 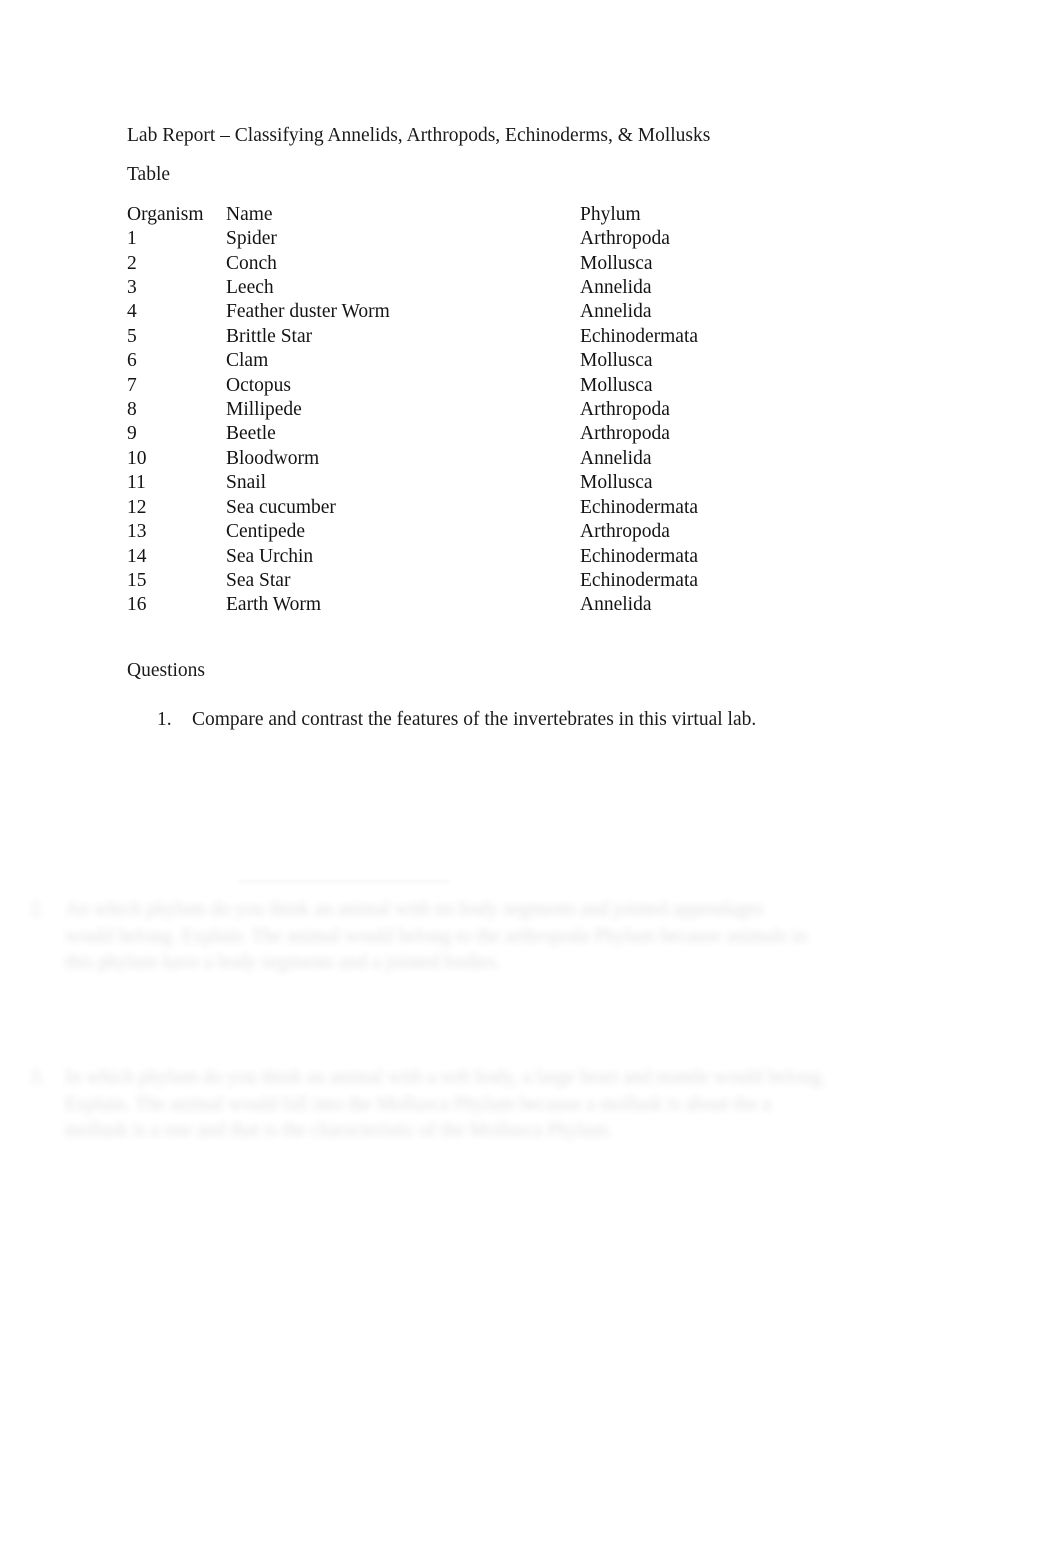 What do you see at coordinates (477, 459) in the screenshot?
I see `table-row: 10 Bloodworm Annelida` at bounding box center [477, 459].